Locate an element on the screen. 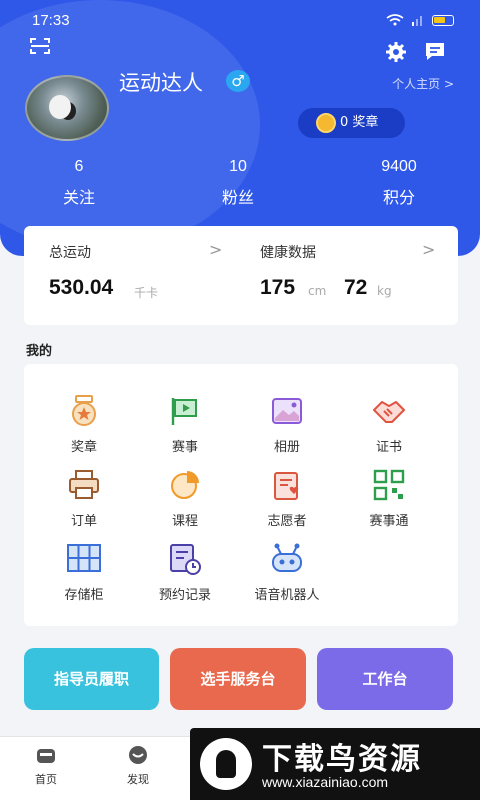 Image resolution: width=480 pixels, height=800 pixels. avatar is located at coordinates (67, 108).